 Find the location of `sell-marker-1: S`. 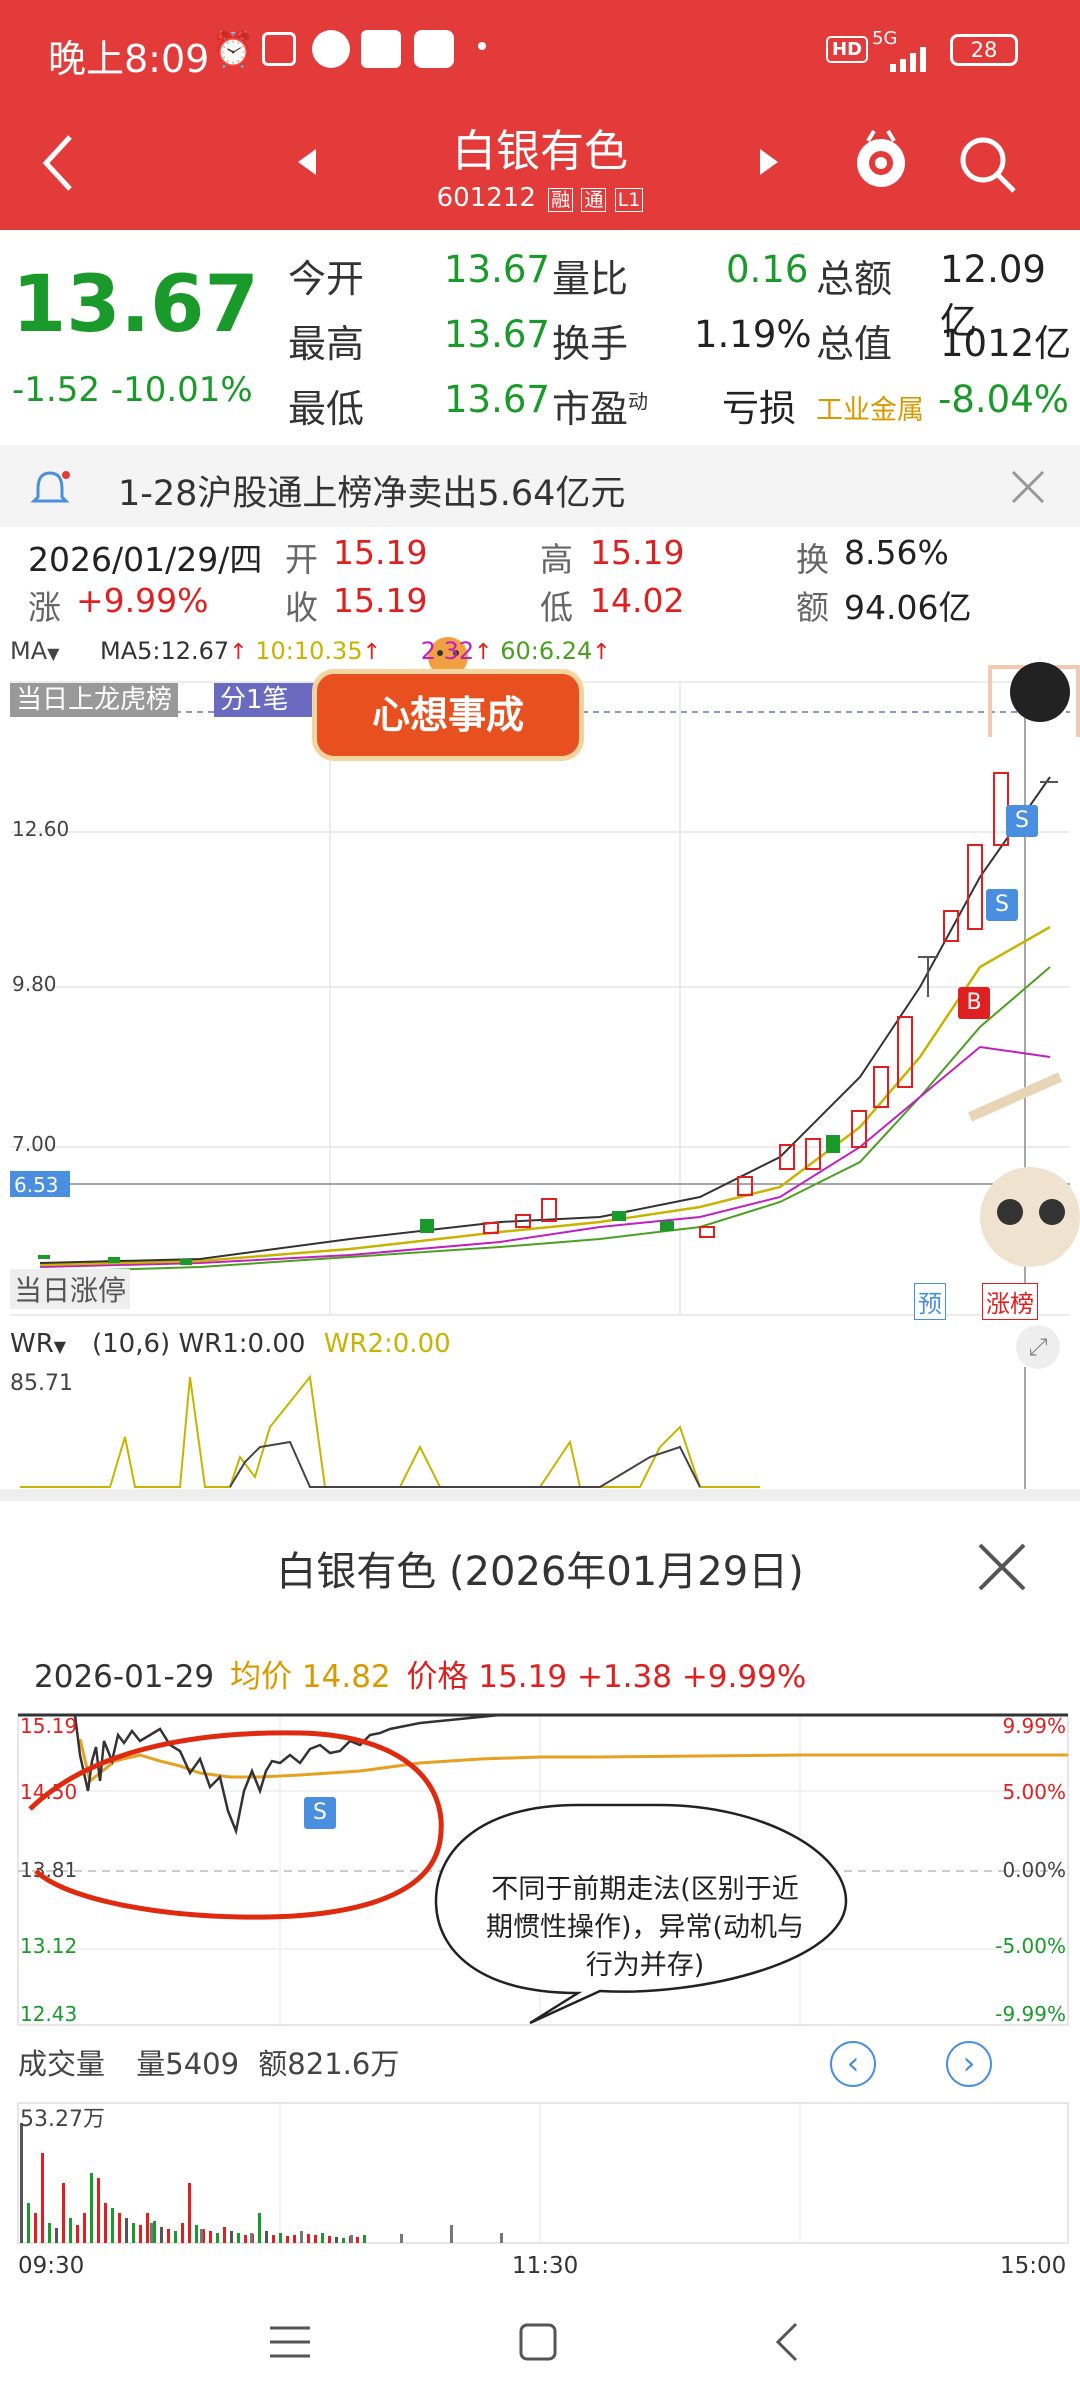

sell-marker-1: S is located at coordinates (1022, 821).